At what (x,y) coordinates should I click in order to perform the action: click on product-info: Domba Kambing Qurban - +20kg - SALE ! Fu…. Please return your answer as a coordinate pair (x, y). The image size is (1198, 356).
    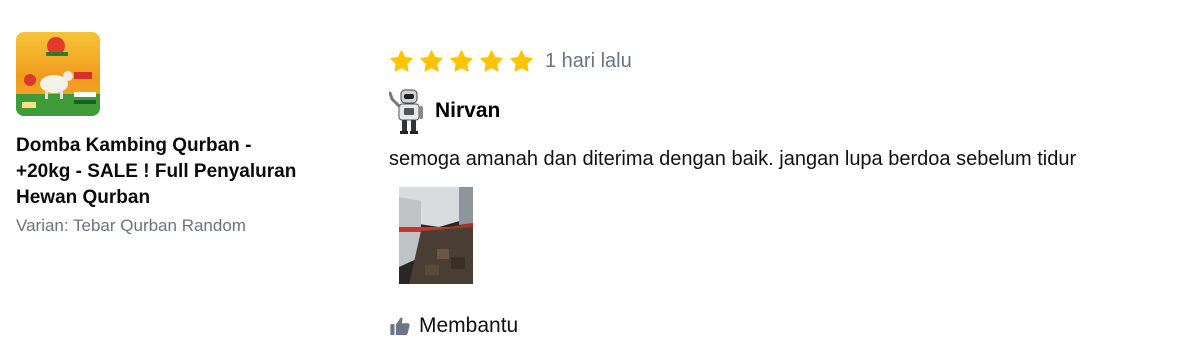
    Looking at the image, I should click on (166, 134).